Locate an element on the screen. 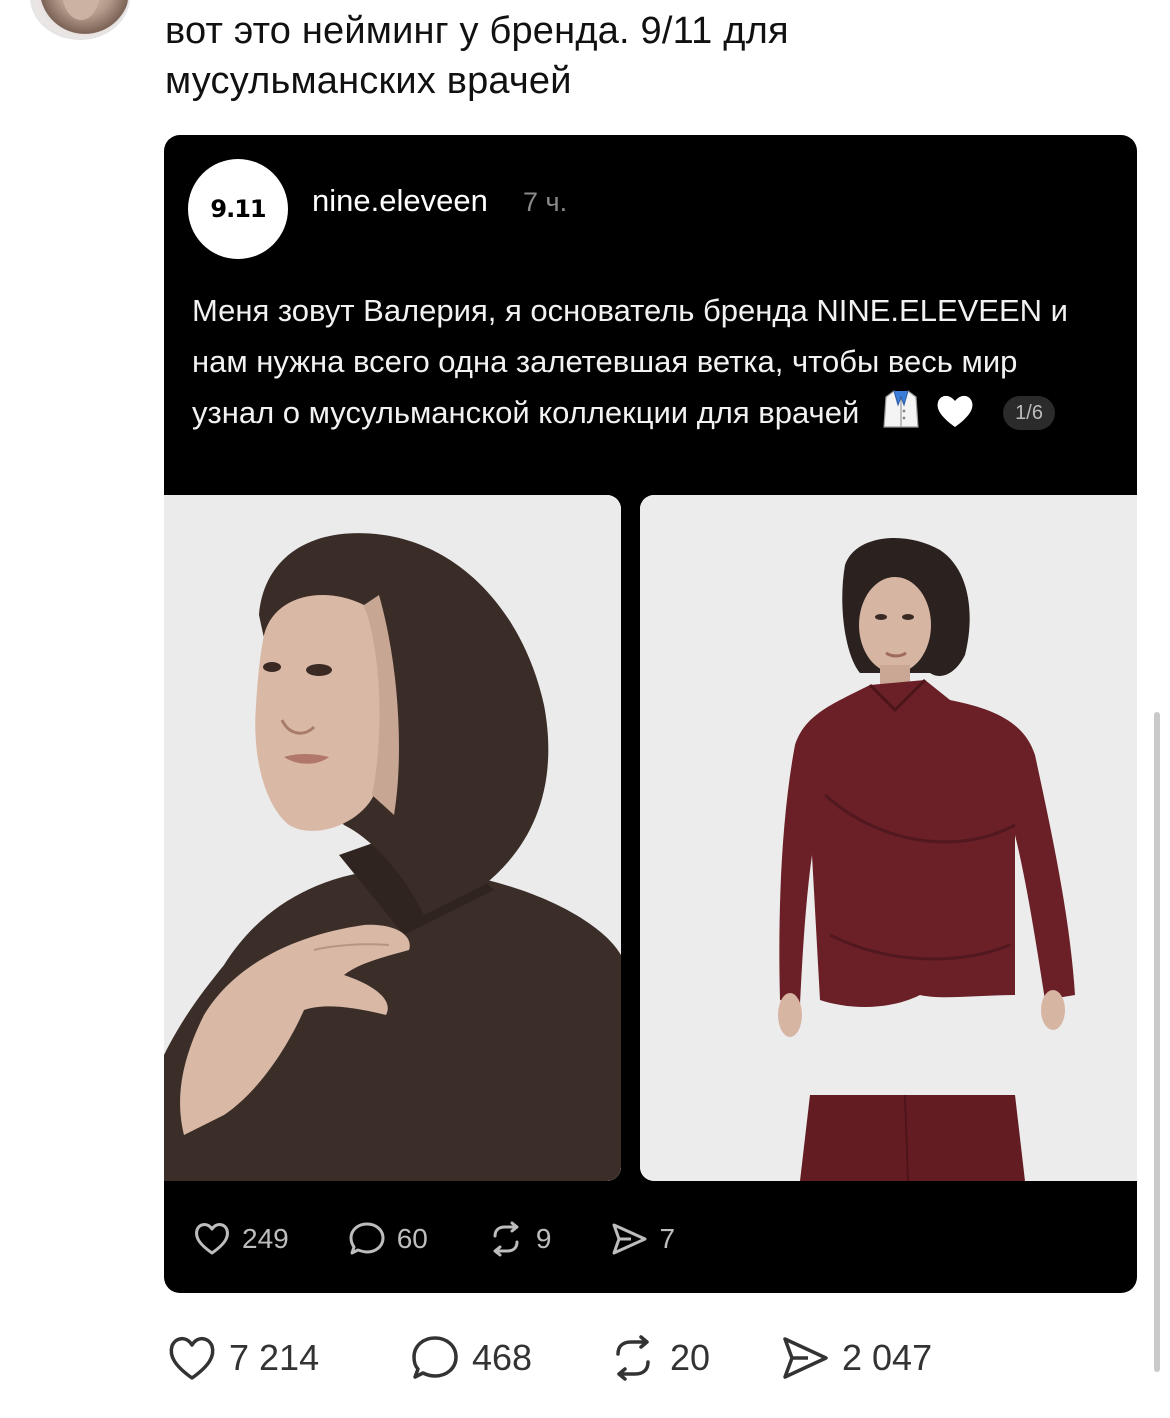 This screenshot has height=1418, width=1170. quoted-time: 7 ч. is located at coordinates (545, 202).